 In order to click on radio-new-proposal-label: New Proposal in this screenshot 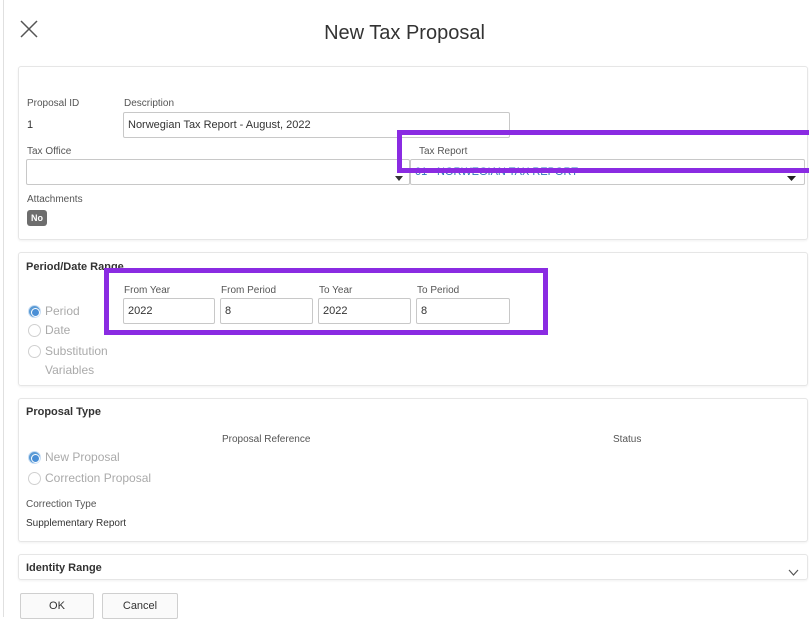, I will do `click(82, 457)`.